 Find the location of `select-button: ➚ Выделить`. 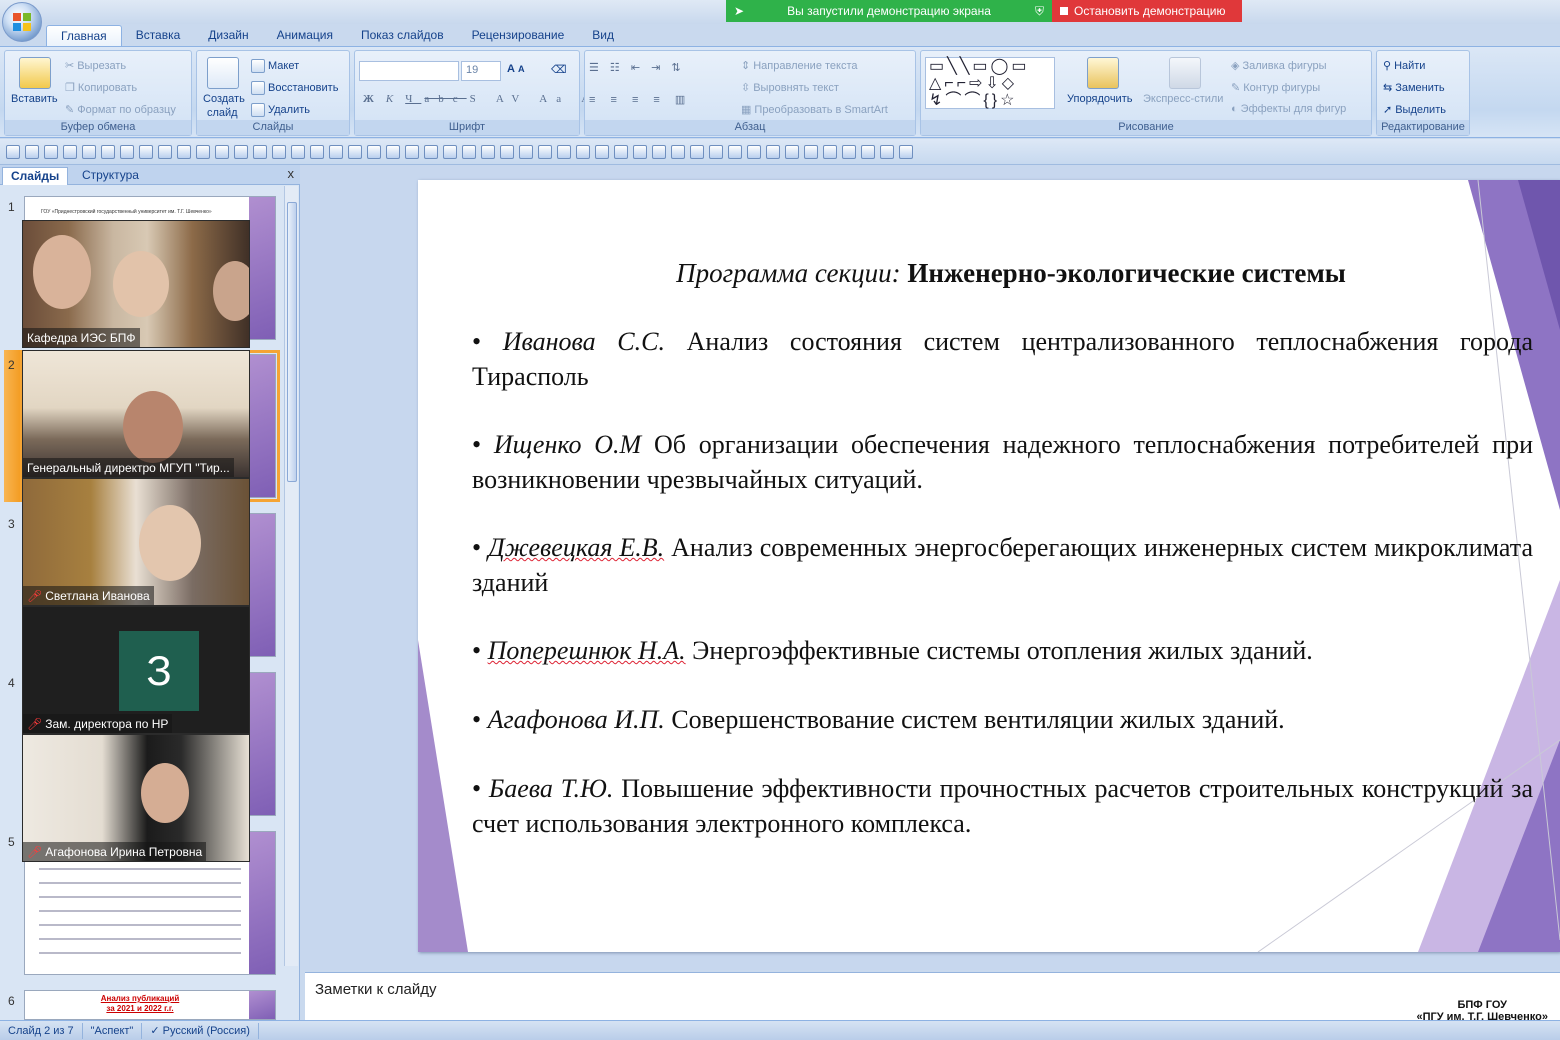

select-button: ➚ Выделить is located at coordinates (1414, 110).